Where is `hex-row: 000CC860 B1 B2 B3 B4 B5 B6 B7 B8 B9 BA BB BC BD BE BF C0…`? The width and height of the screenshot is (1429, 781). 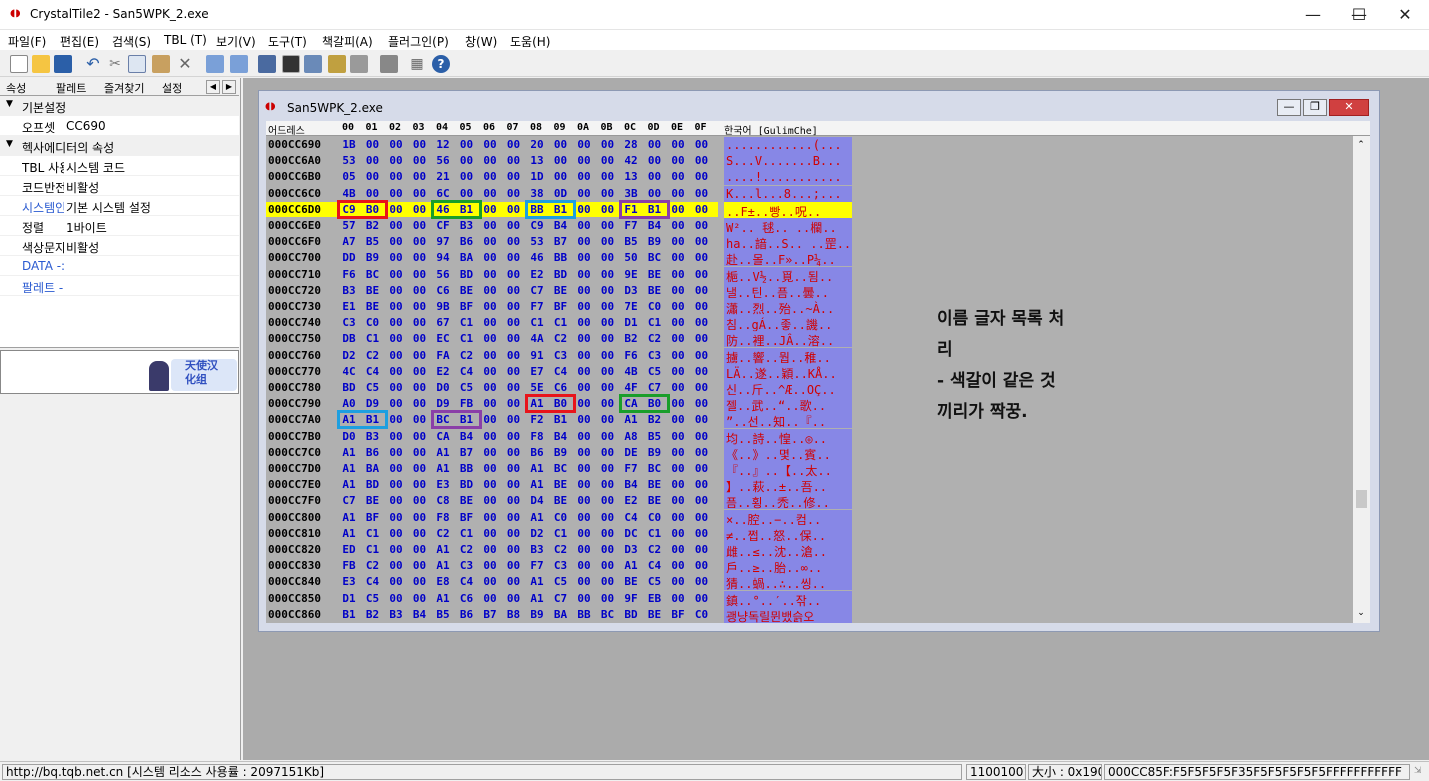
hex-row: 000CC860 B1 B2 B3 B4 B5 B6 B7 B8 B9 BA BB BC BD BE BF C0… is located at coordinates (809, 614).